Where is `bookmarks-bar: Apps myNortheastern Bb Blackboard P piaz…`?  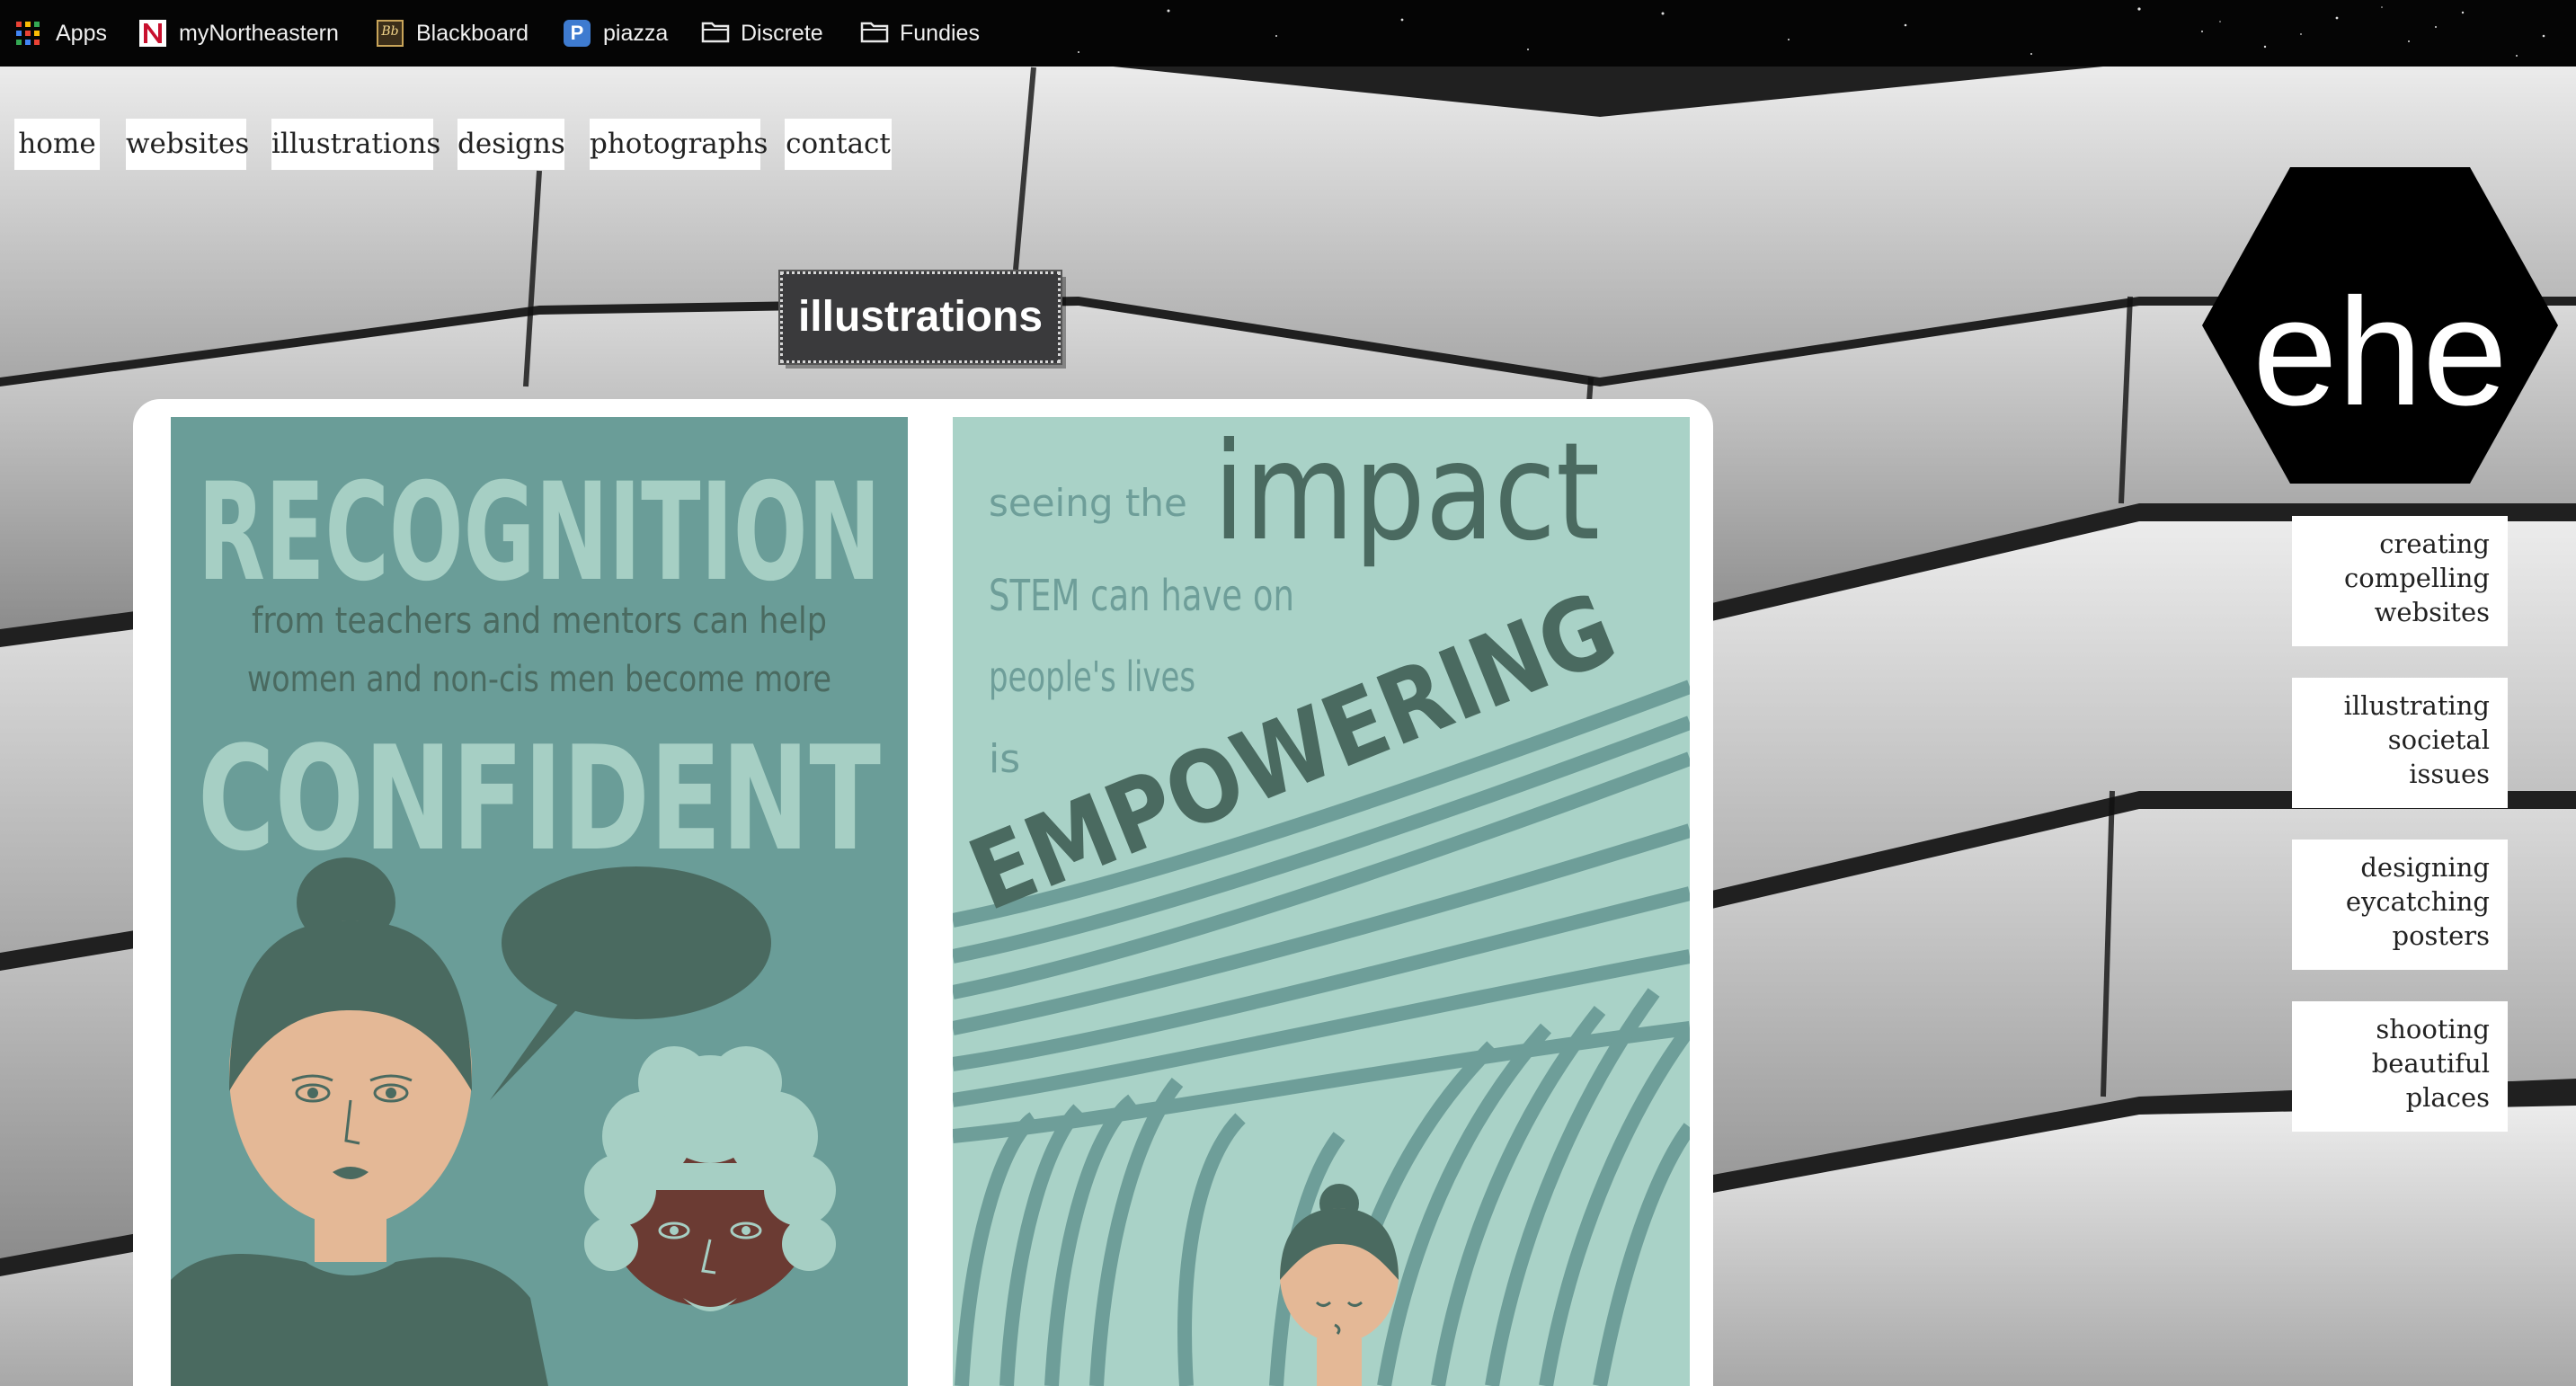 bookmarks-bar: Apps myNortheastern Bb Blackboard P piaz… is located at coordinates (1288, 33).